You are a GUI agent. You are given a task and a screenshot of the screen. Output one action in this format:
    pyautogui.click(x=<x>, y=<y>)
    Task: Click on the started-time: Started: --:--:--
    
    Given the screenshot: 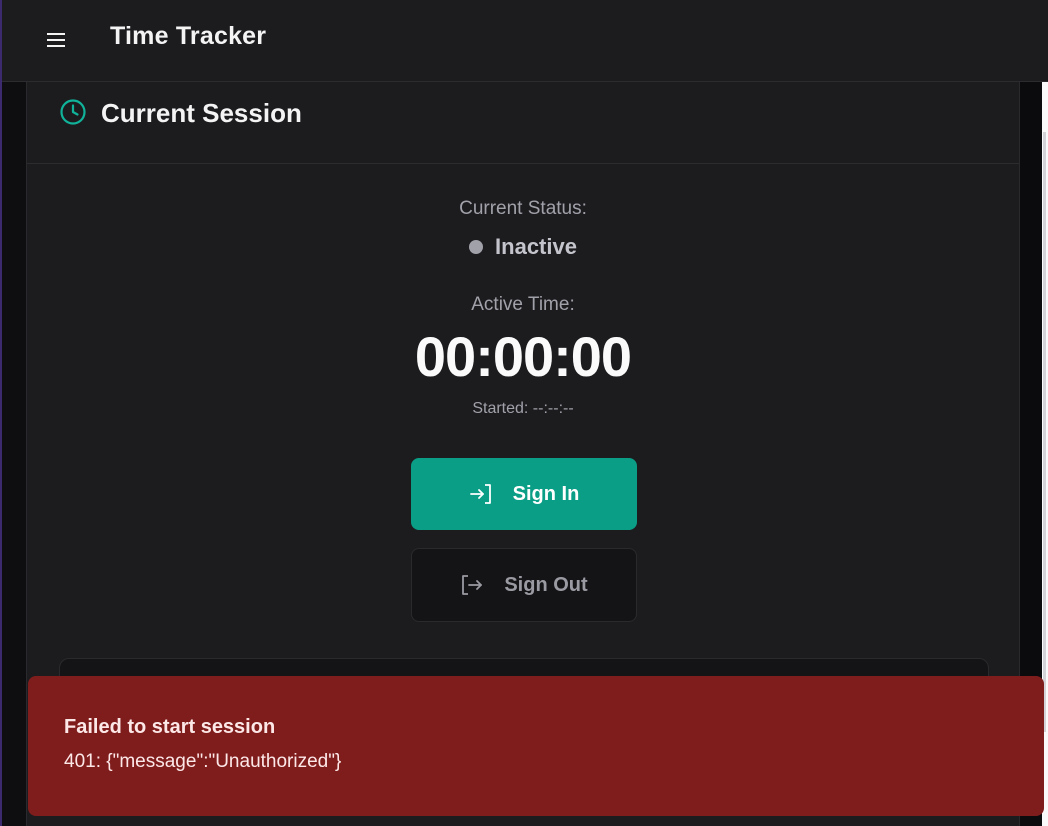 What is the action you would take?
    pyautogui.click(x=523, y=408)
    